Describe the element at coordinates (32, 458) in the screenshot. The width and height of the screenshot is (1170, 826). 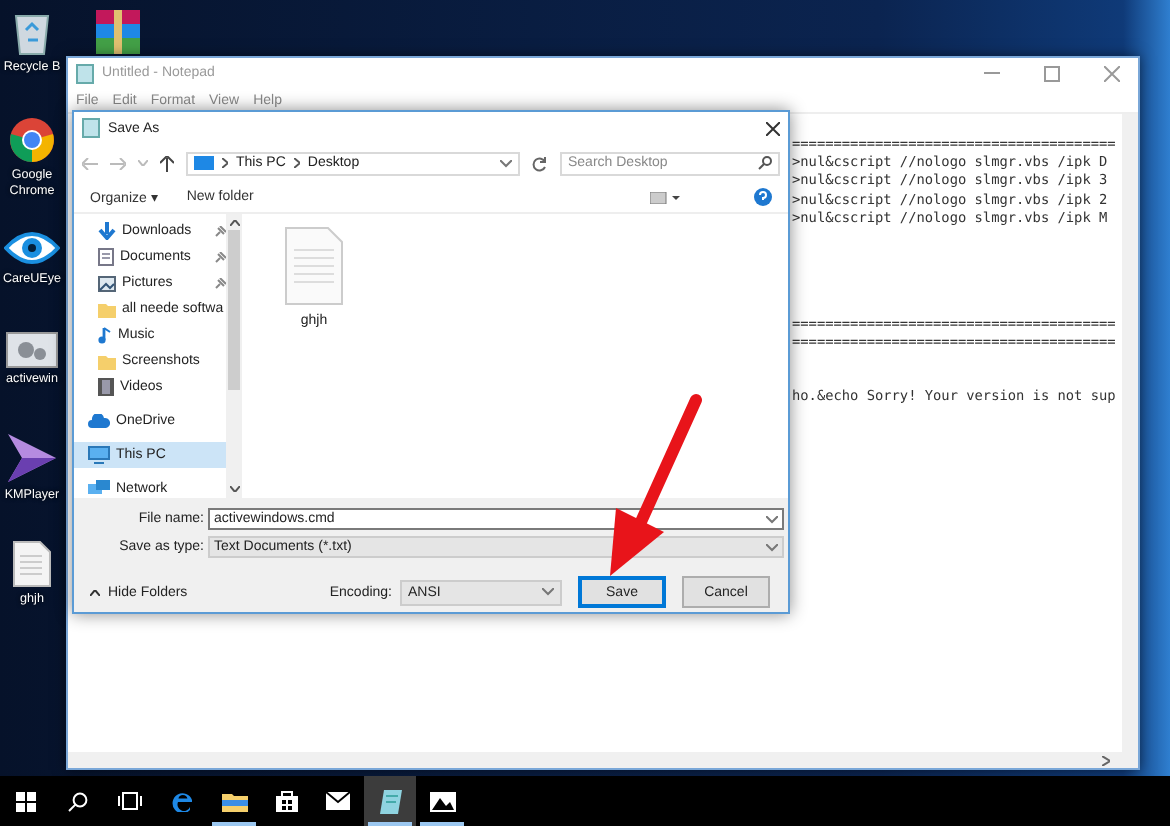
I see `play-icon` at that location.